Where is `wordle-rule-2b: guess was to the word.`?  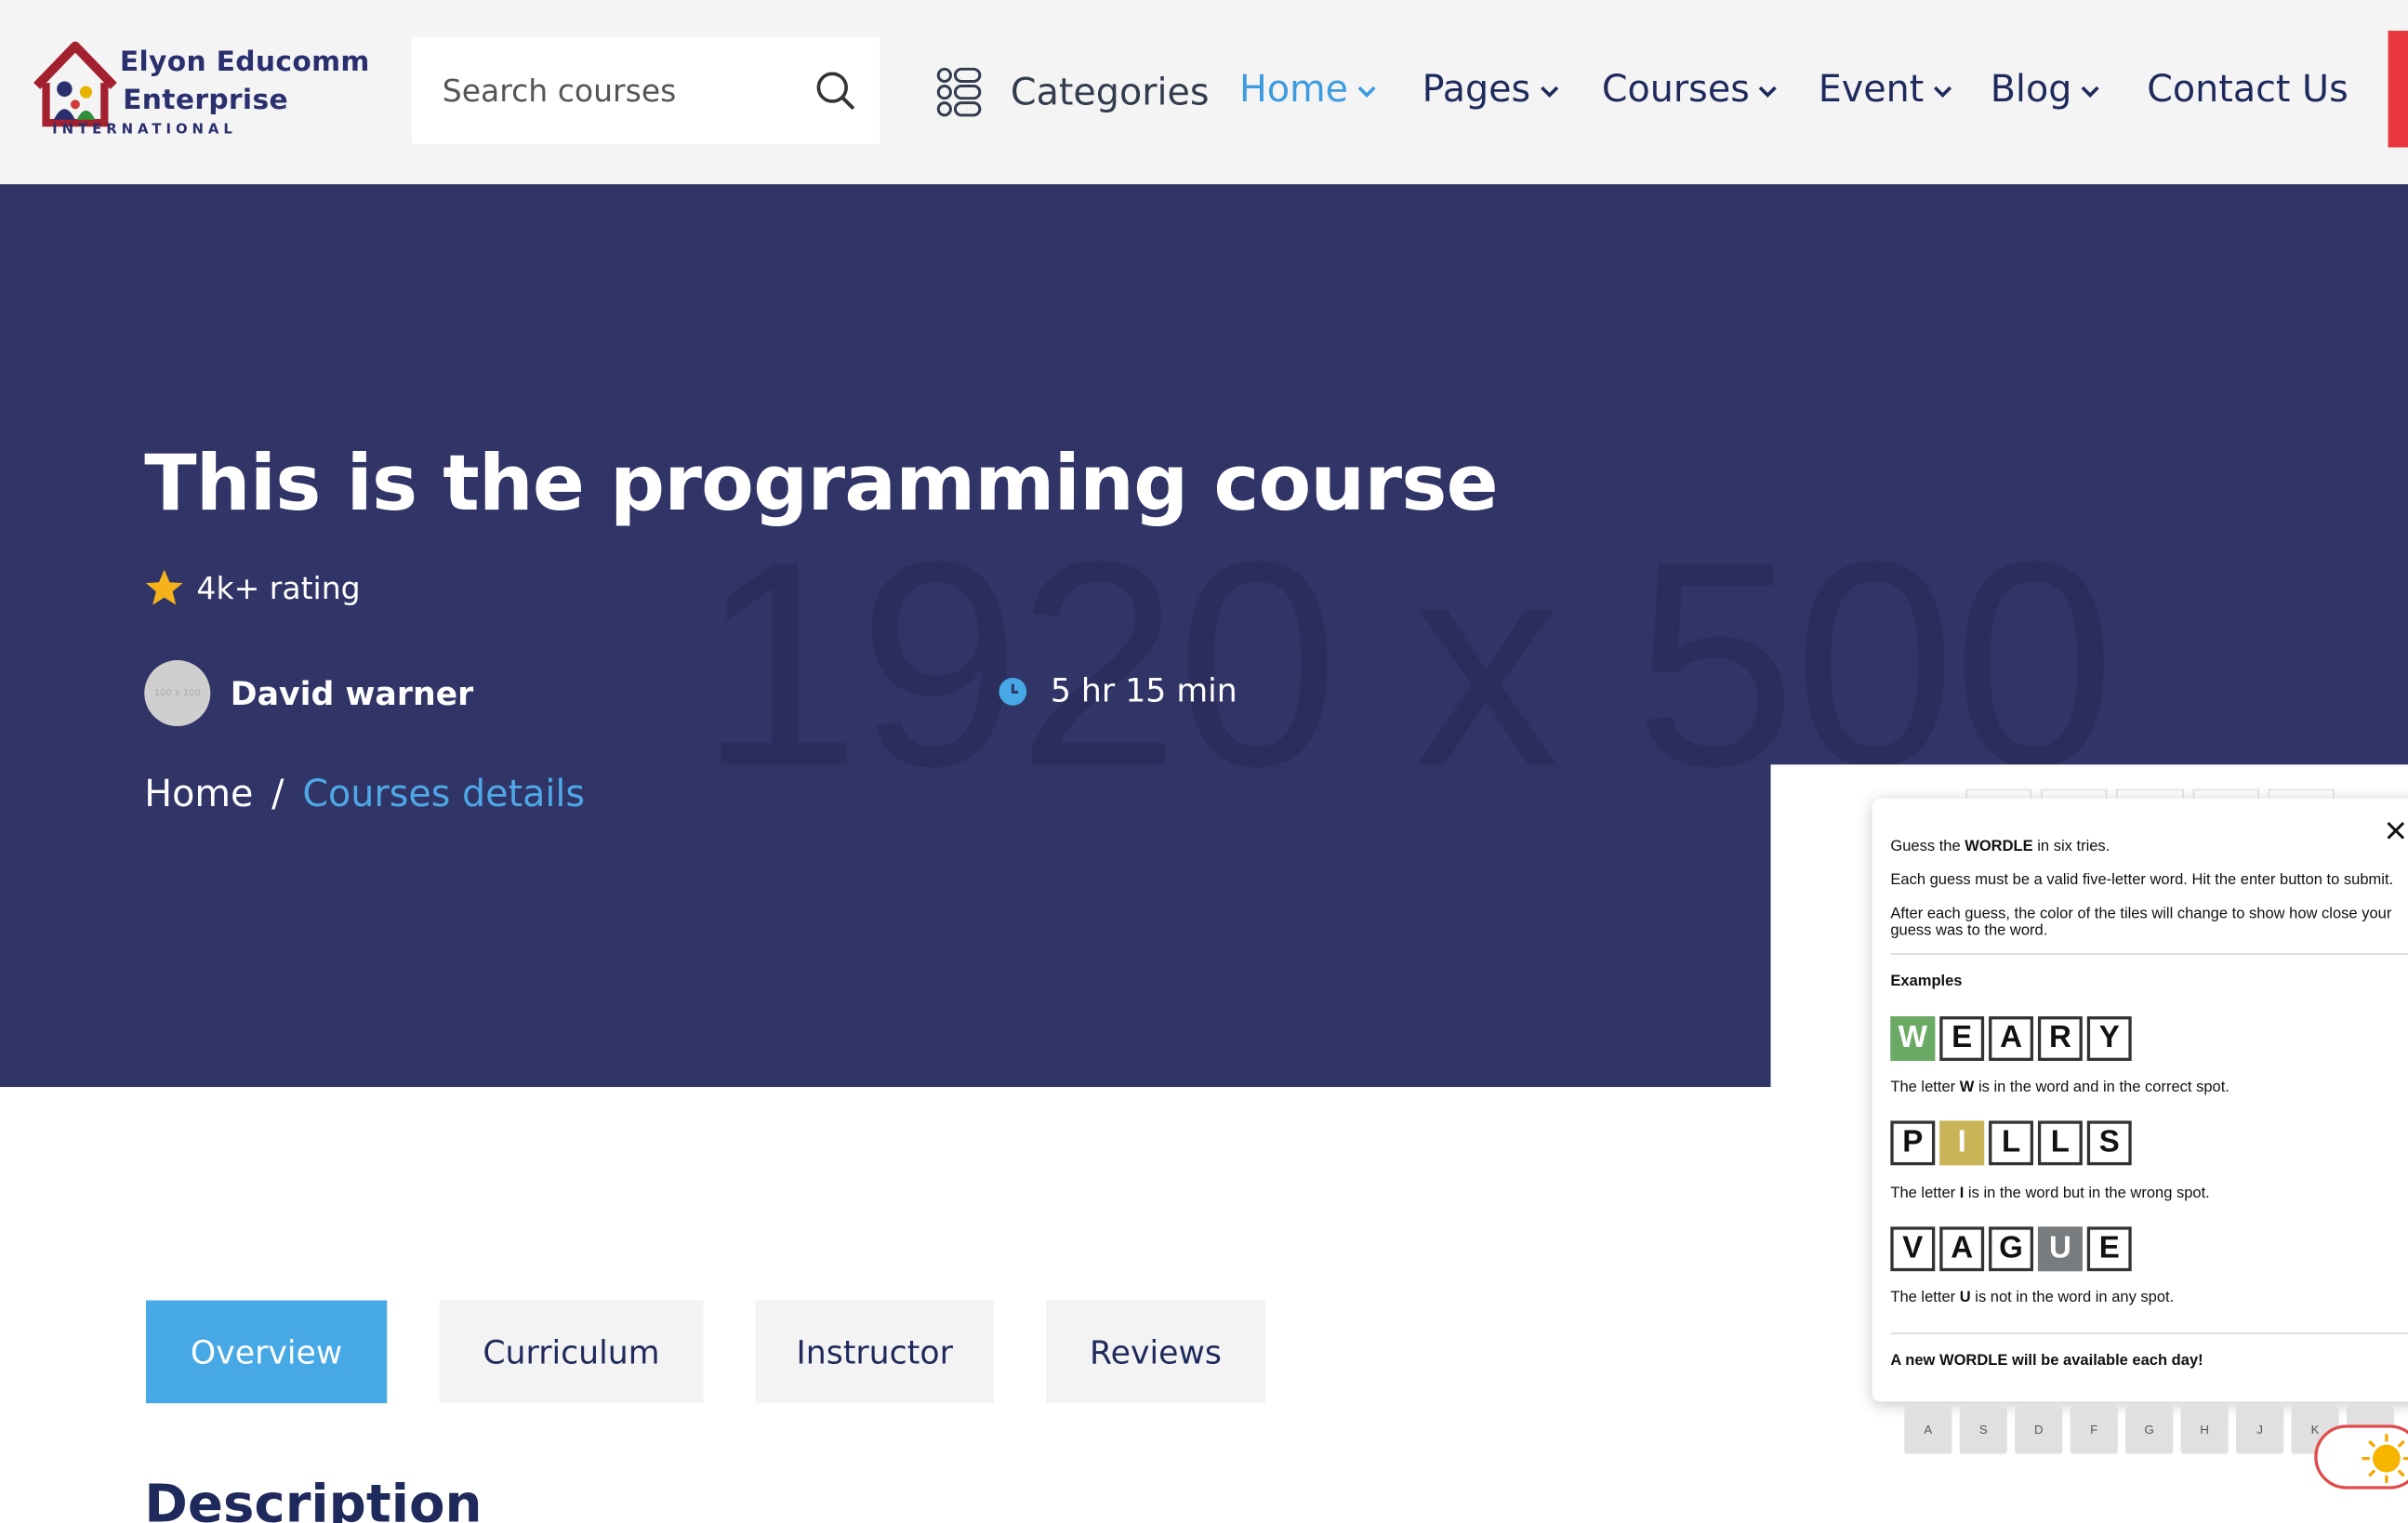
wordle-rule-2b: guess was to the word. is located at coordinates (1969, 931).